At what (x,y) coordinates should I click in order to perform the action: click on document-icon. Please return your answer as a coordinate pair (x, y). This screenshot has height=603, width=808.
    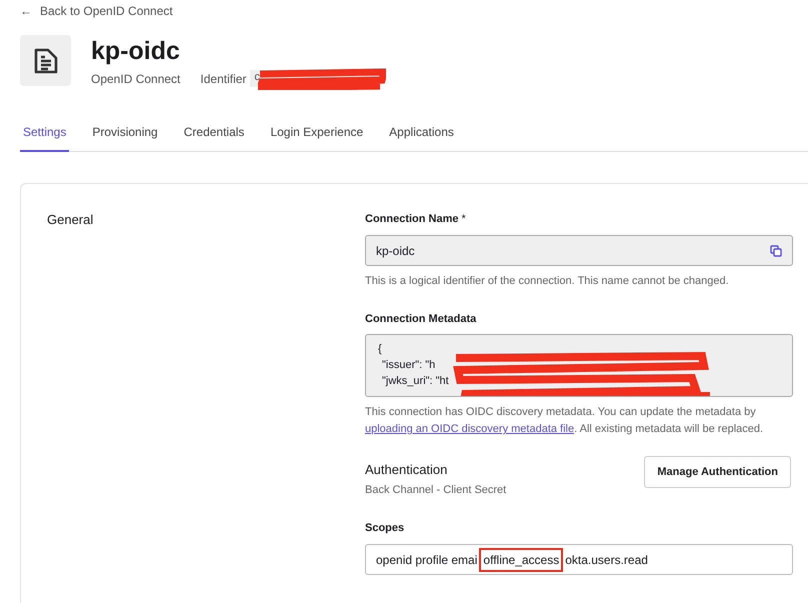
    Looking at the image, I should click on (45, 60).